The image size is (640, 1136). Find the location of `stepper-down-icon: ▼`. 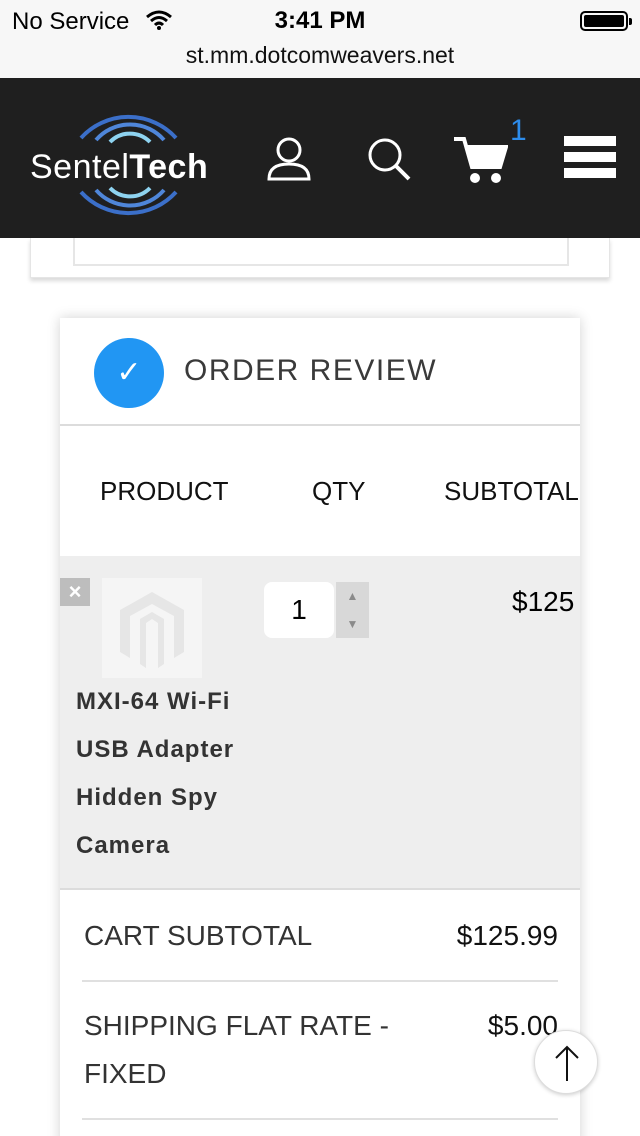

stepper-down-icon: ▼ is located at coordinates (352, 624).